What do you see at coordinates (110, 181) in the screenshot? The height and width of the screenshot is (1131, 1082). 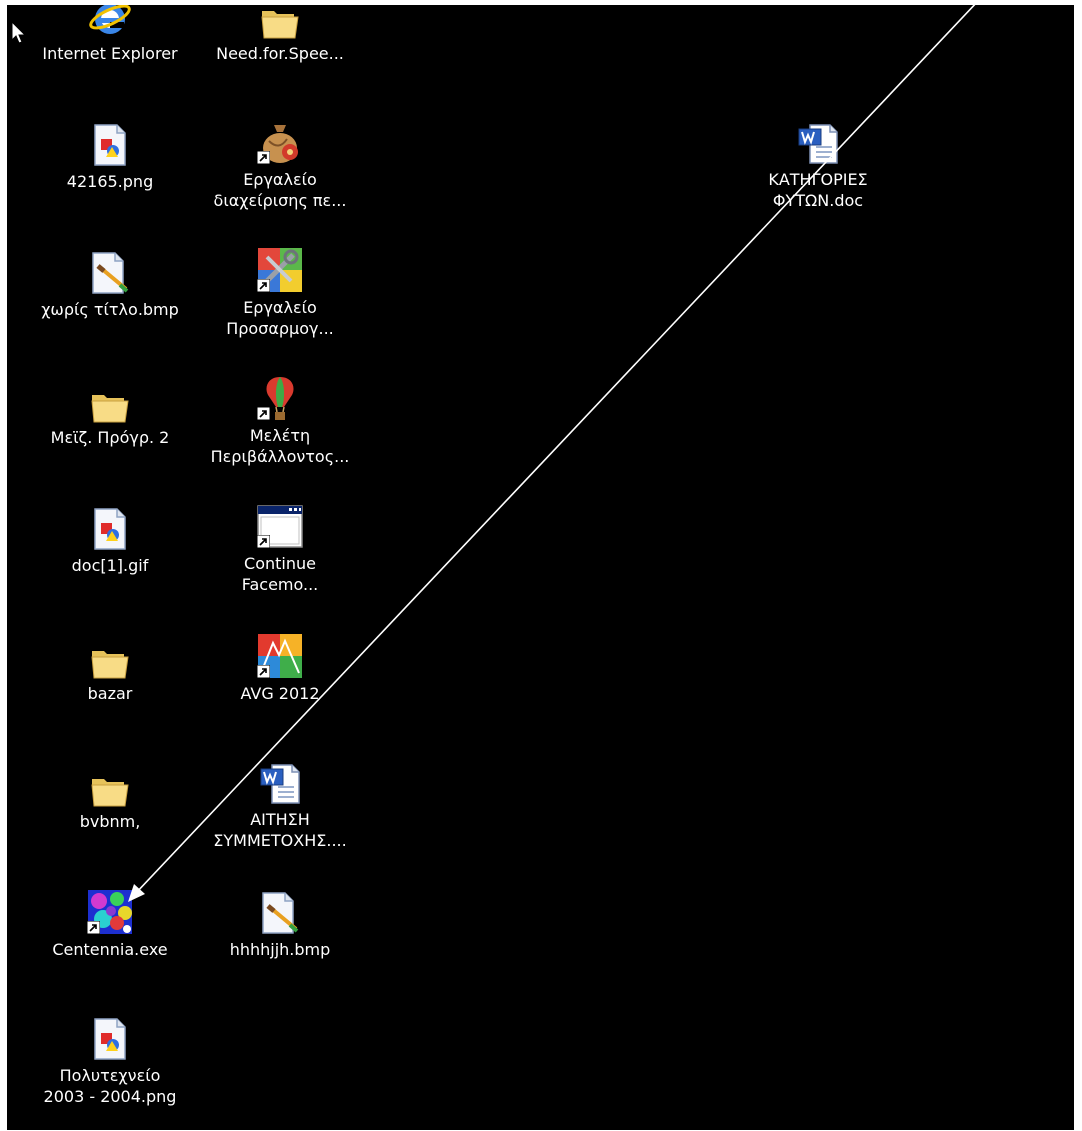 I see `desktop-icon-label: 42165.png` at bounding box center [110, 181].